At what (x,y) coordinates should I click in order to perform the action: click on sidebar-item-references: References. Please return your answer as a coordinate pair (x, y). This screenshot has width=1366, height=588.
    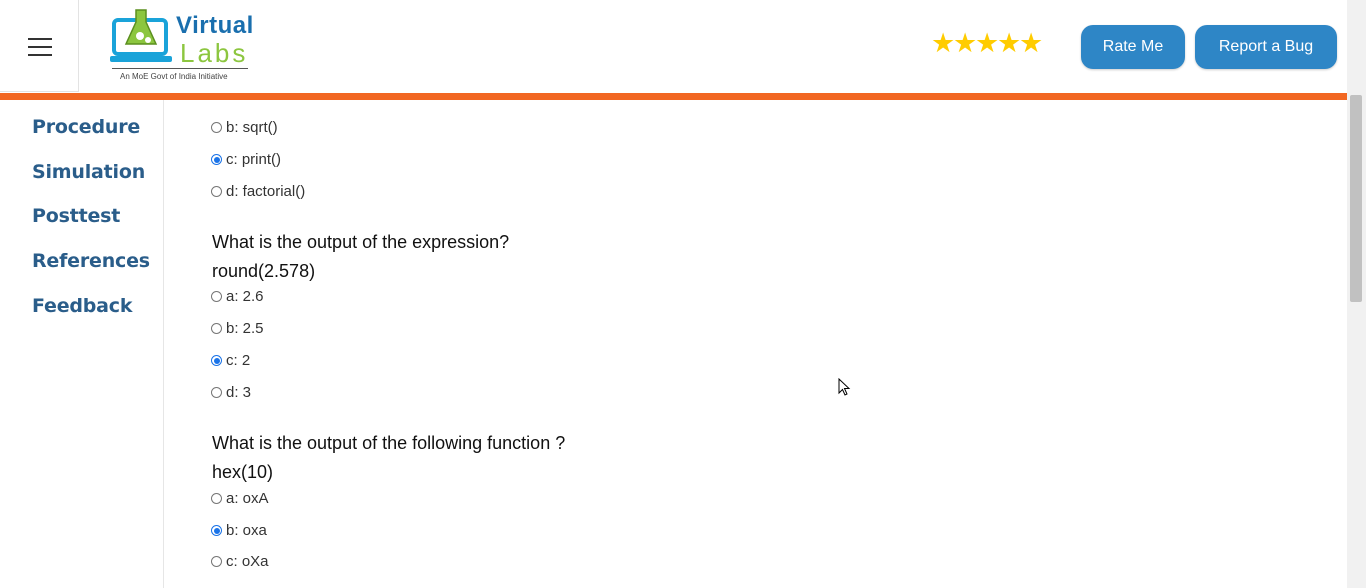
    Looking at the image, I should click on (91, 261).